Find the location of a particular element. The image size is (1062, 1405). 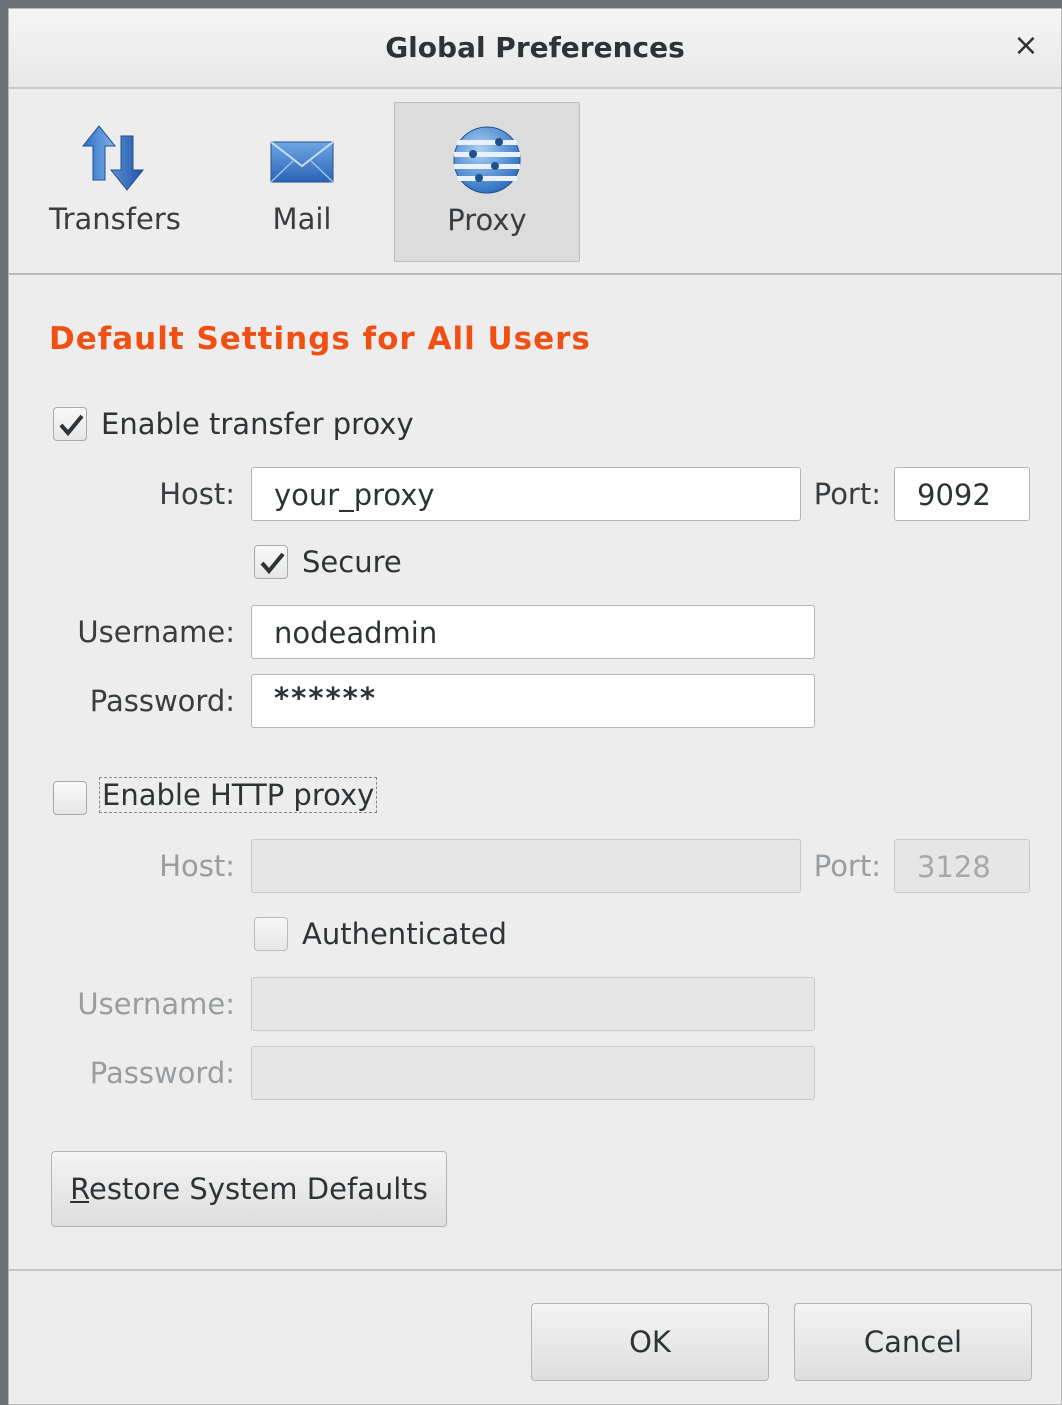

http-password-input is located at coordinates (533, 1073).